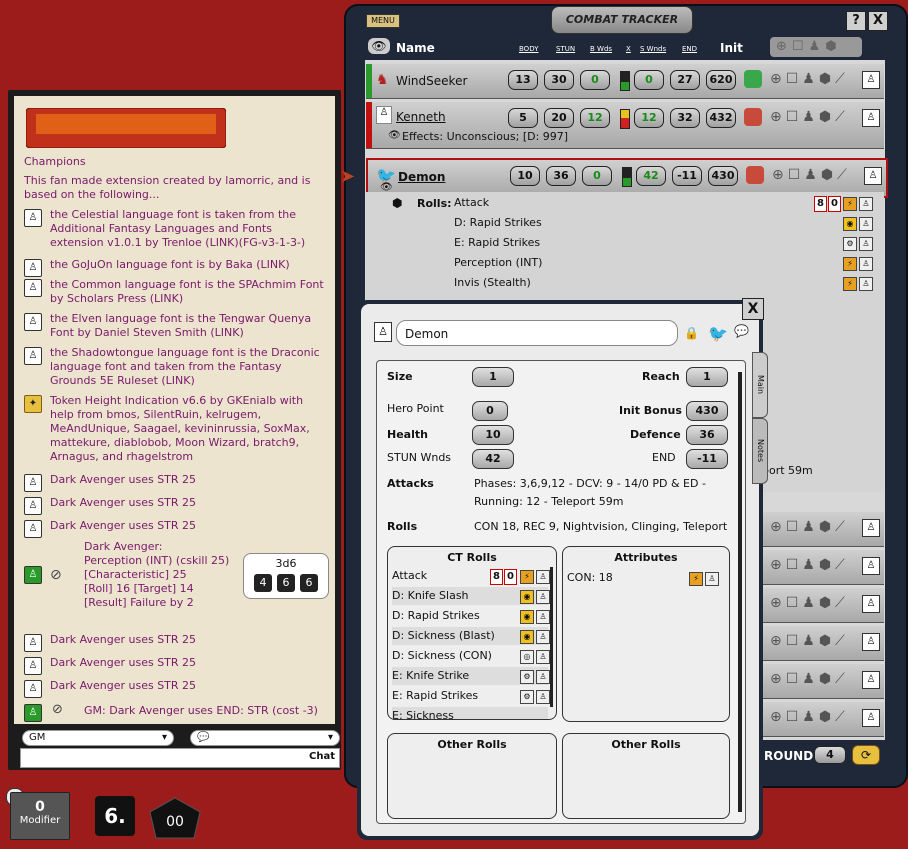 The image size is (908, 849). What do you see at coordinates (115, 816) in the screenshot?
I see `hotkey-slot: 6.` at bounding box center [115, 816].